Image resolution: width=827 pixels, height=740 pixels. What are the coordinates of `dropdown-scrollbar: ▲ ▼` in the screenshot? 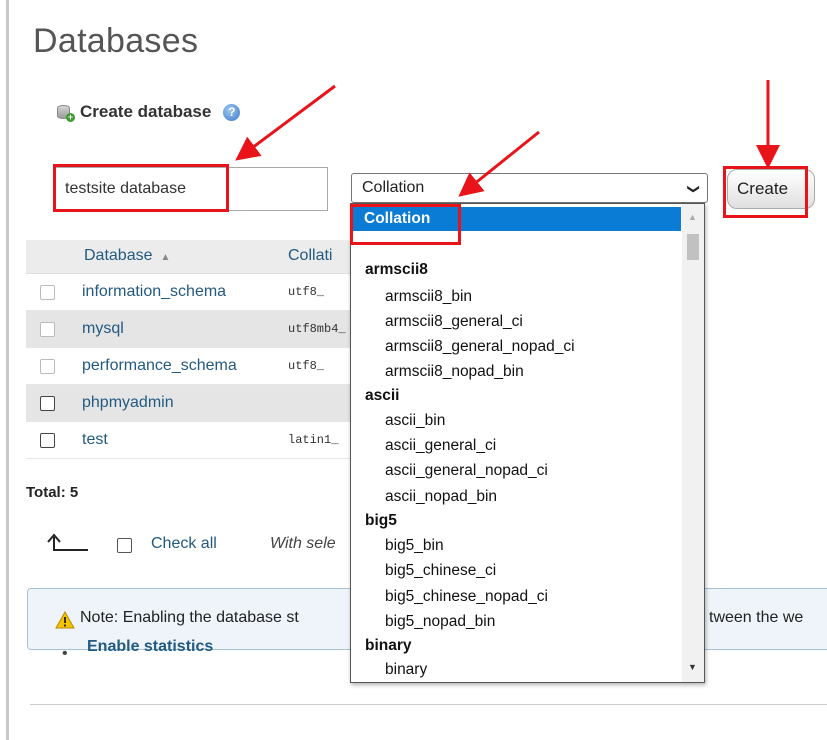 It's located at (693, 443).